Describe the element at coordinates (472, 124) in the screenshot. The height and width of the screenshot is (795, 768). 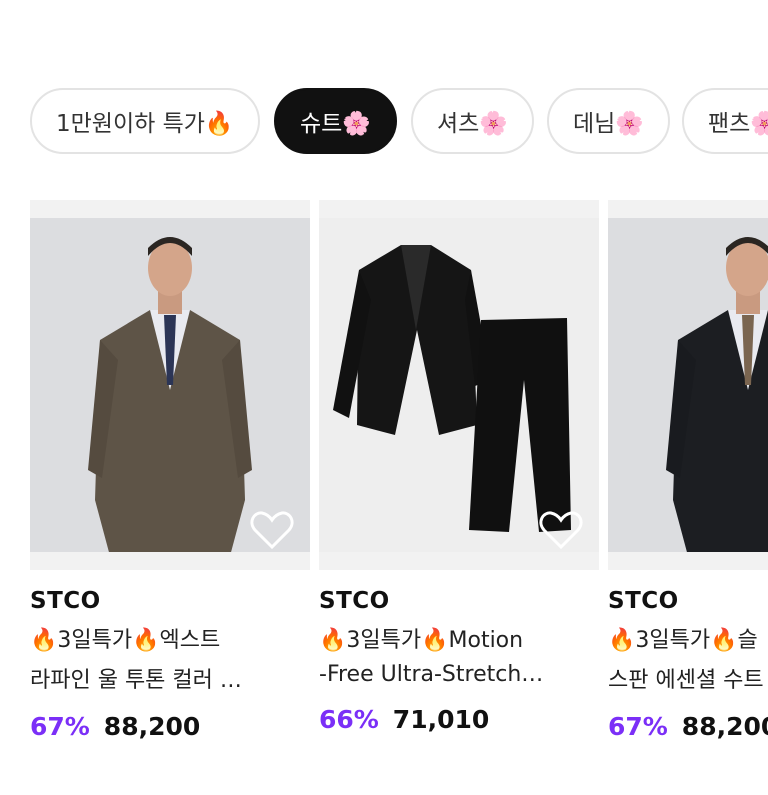
I see `chip-label: 셔츠🌸` at that location.